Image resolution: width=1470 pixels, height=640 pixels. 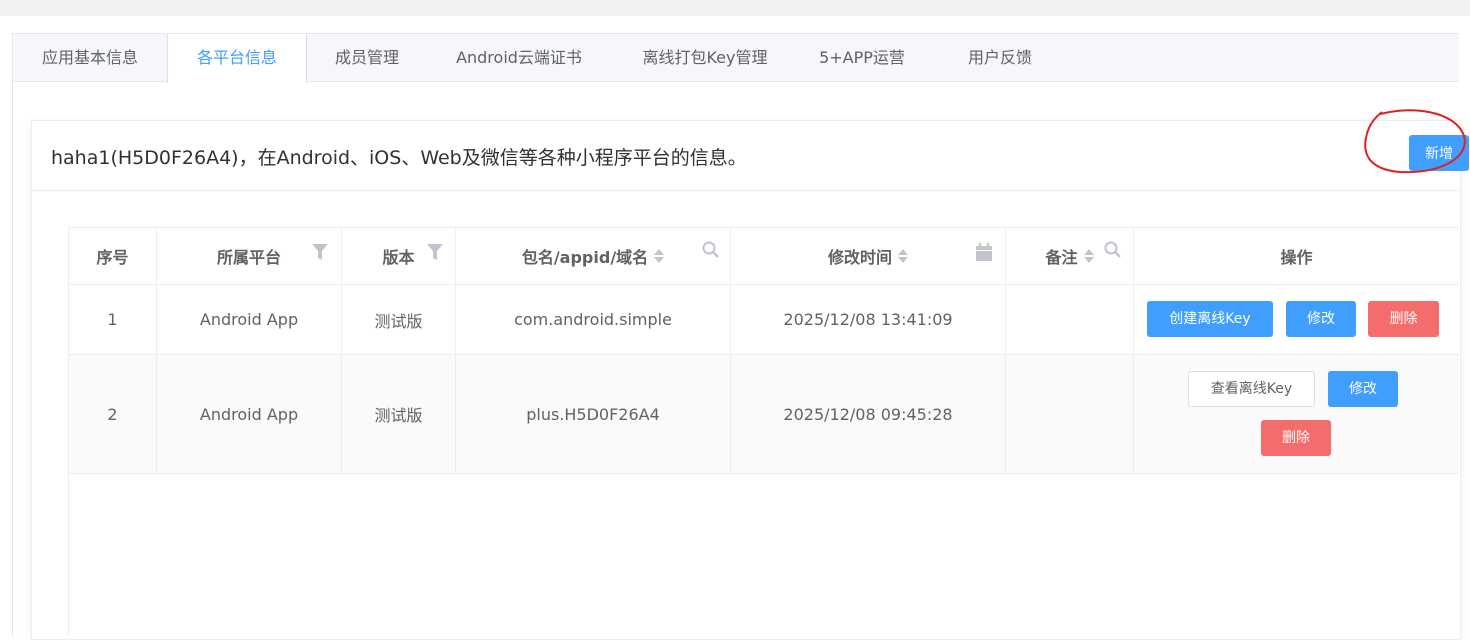 I want to click on create-offline-key-button: 创建离线Key, so click(x=1210, y=319).